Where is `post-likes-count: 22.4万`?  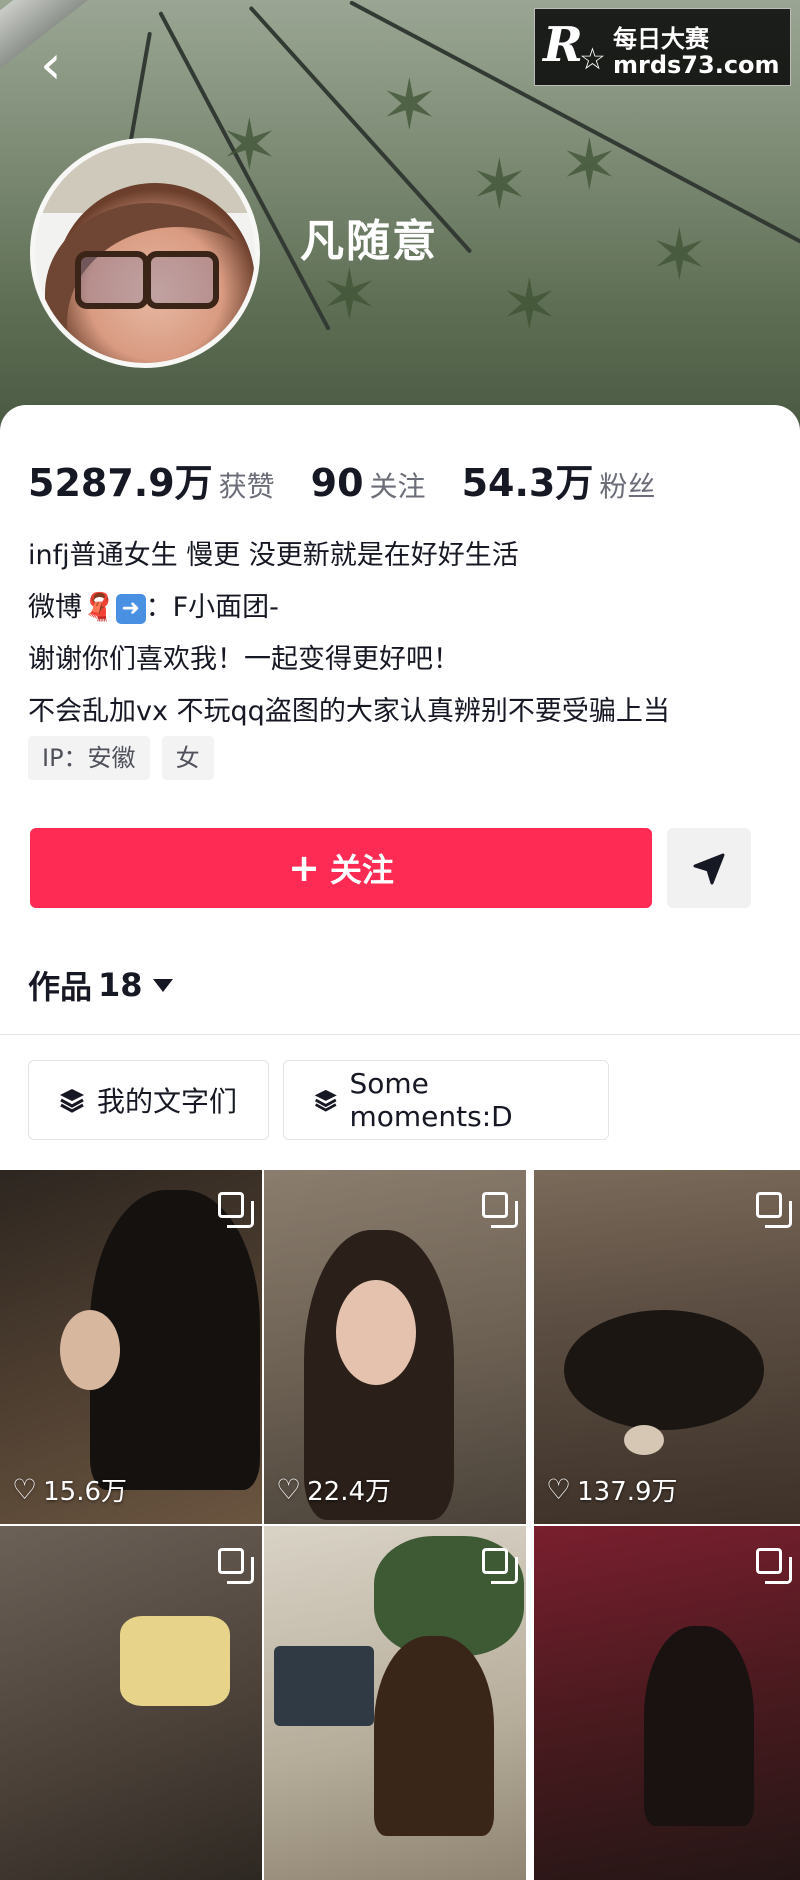 post-likes-count: 22.4万 is located at coordinates (349, 1492).